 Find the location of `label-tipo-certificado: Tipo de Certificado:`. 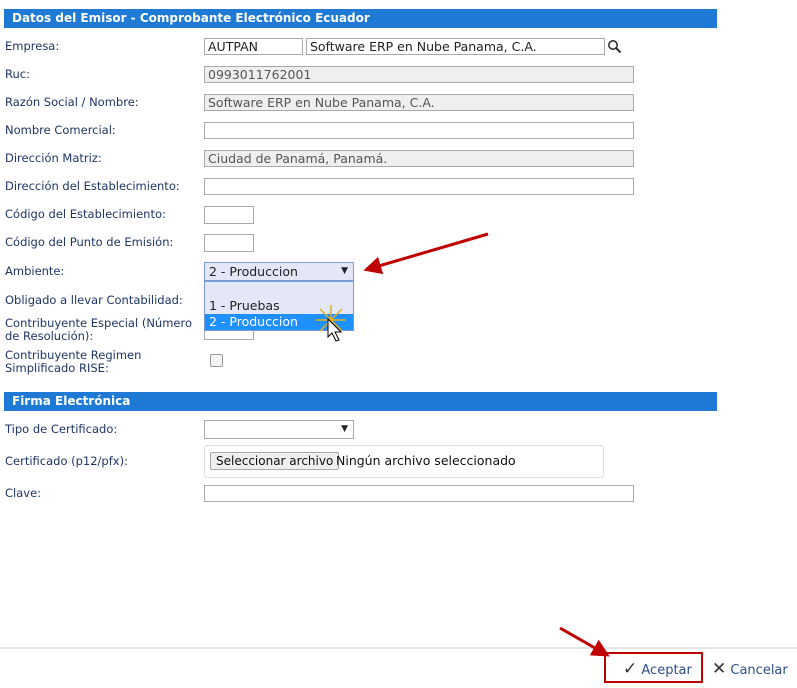

label-tipo-certificado: Tipo de Certificado: is located at coordinates (61, 429).